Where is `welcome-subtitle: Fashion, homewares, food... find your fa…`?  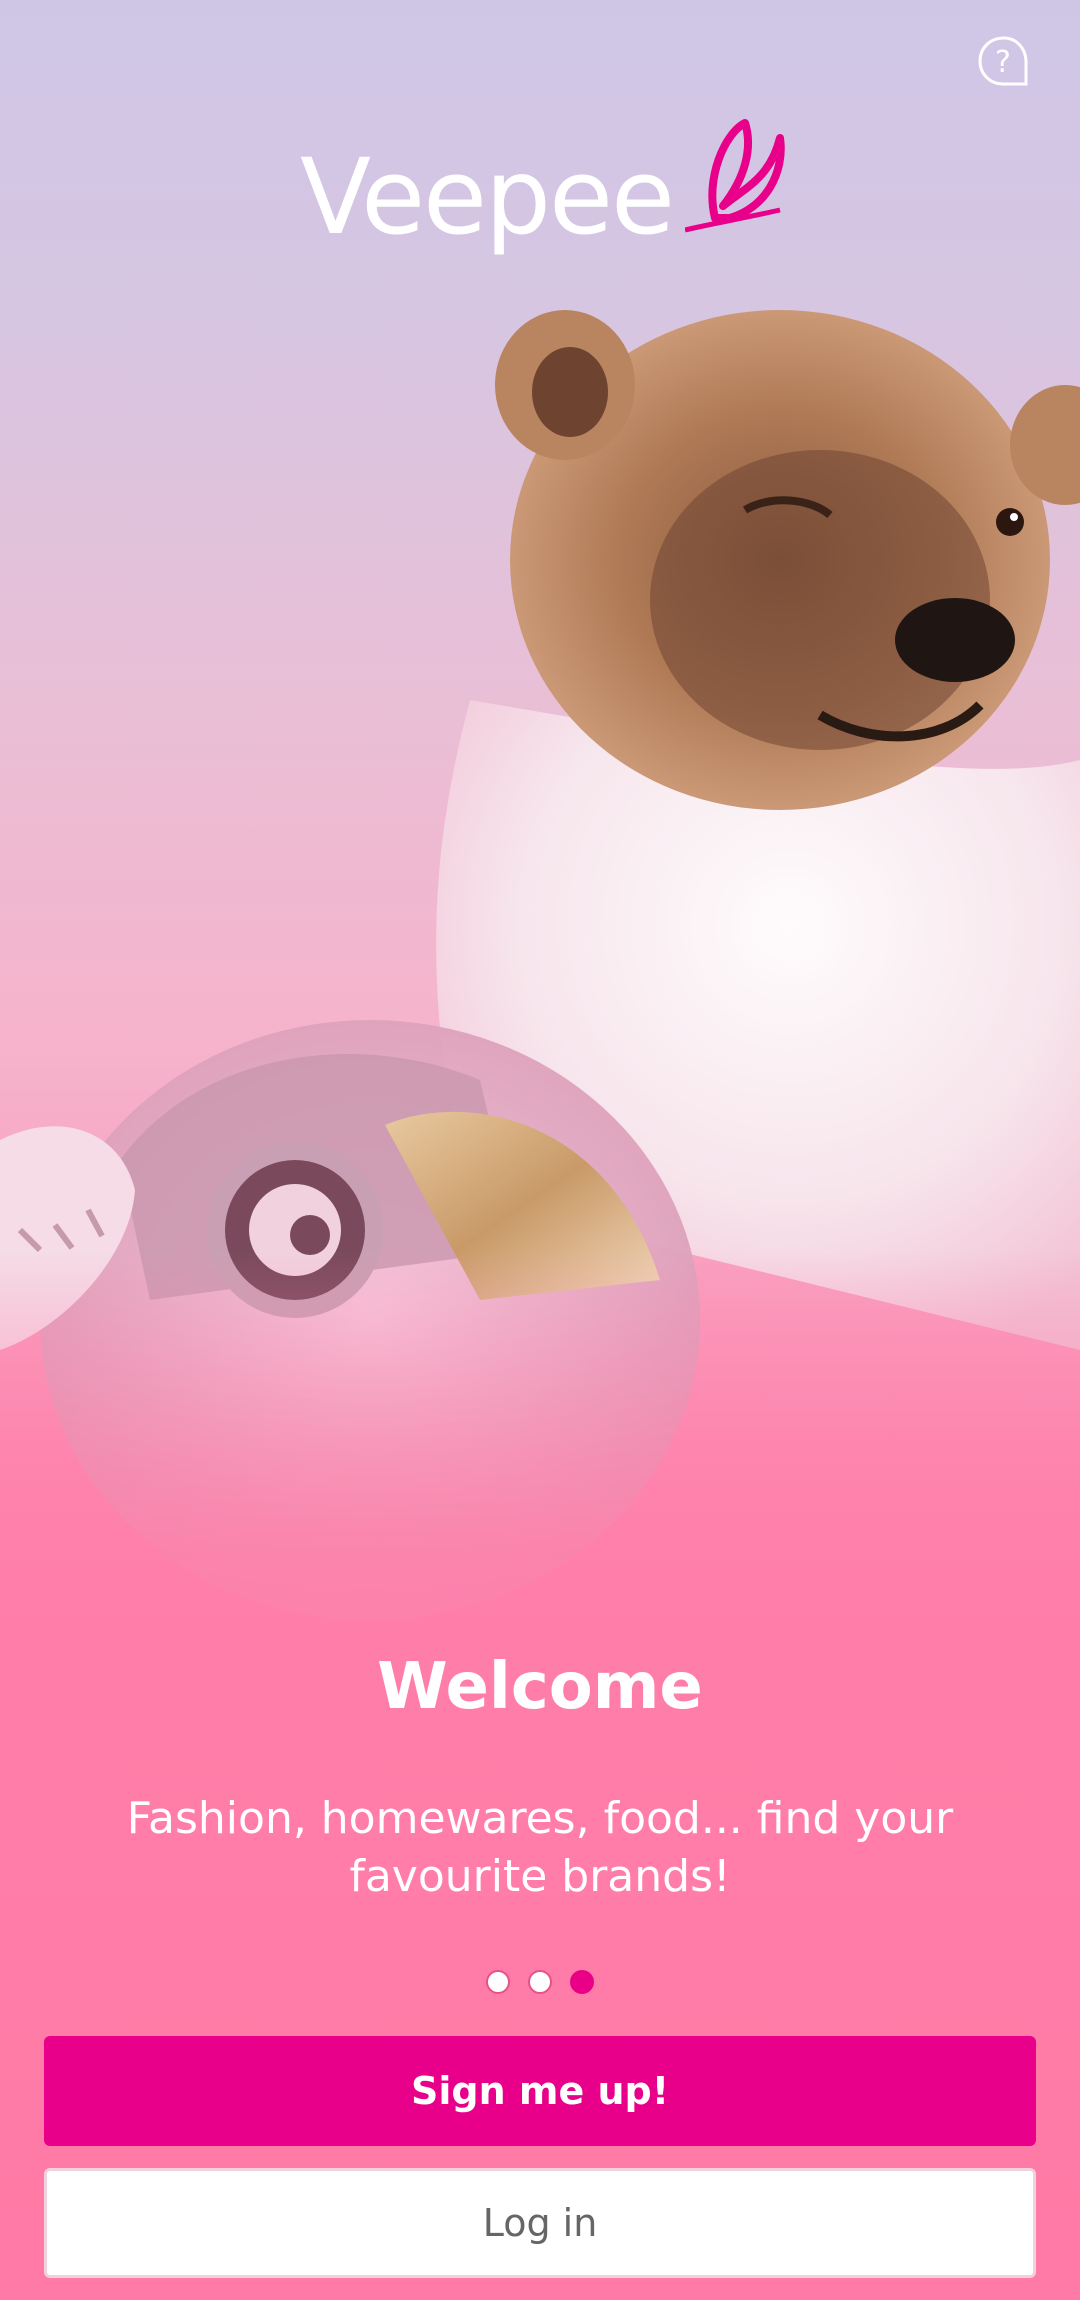 welcome-subtitle: Fashion, homewares, food... find your fa… is located at coordinates (540, 1847).